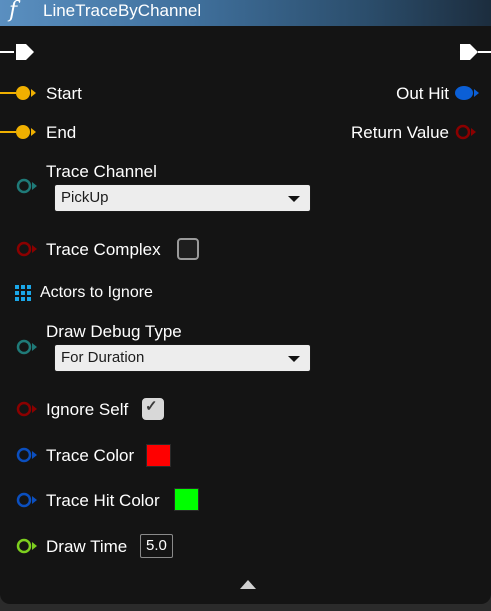 The image size is (491, 611). What do you see at coordinates (182, 358) in the screenshot?
I see `draw-debug-type-dropdown: For Duration` at bounding box center [182, 358].